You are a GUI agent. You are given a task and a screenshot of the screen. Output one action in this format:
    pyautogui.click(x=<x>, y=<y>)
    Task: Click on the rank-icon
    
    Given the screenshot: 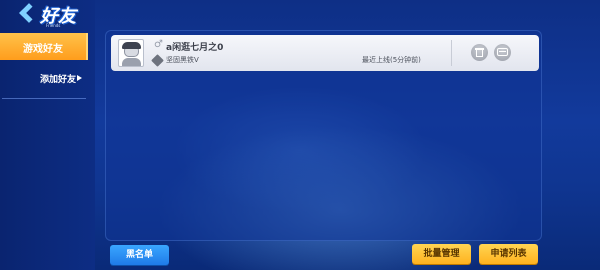 What is the action you would take?
    pyautogui.click(x=157, y=60)
    